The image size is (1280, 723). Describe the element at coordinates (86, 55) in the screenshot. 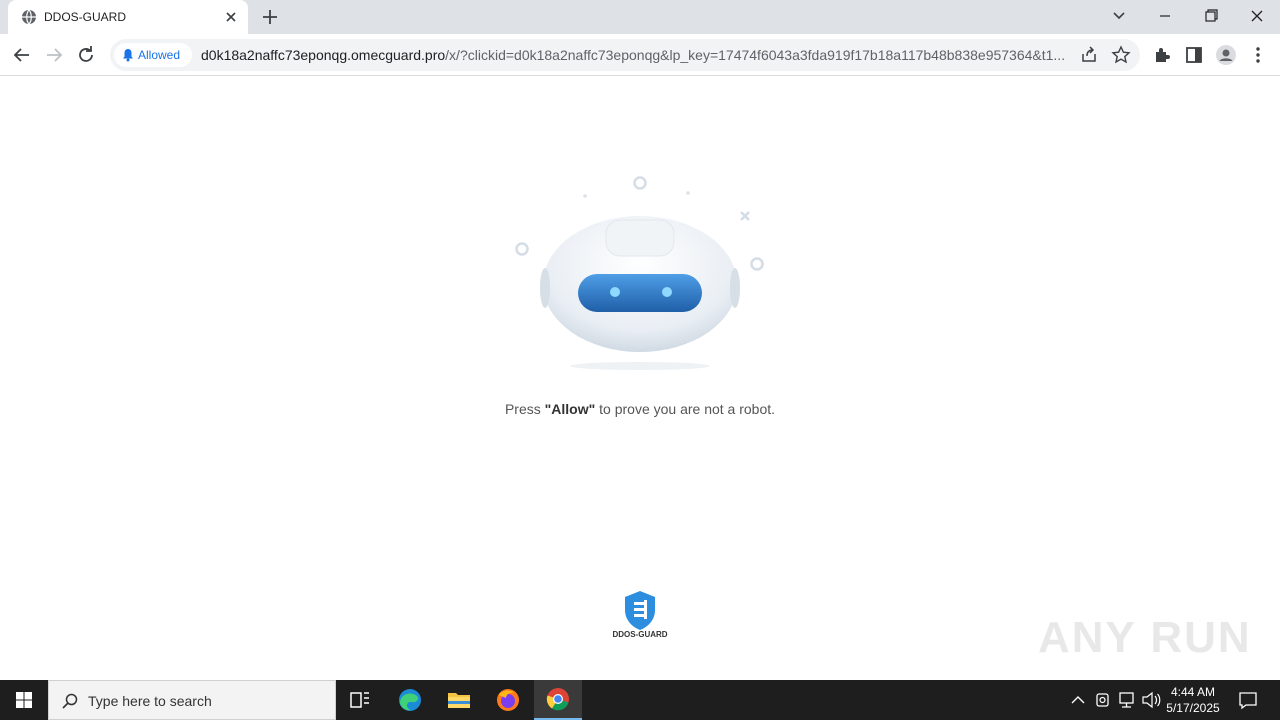

I see `reload-icon` at that location.